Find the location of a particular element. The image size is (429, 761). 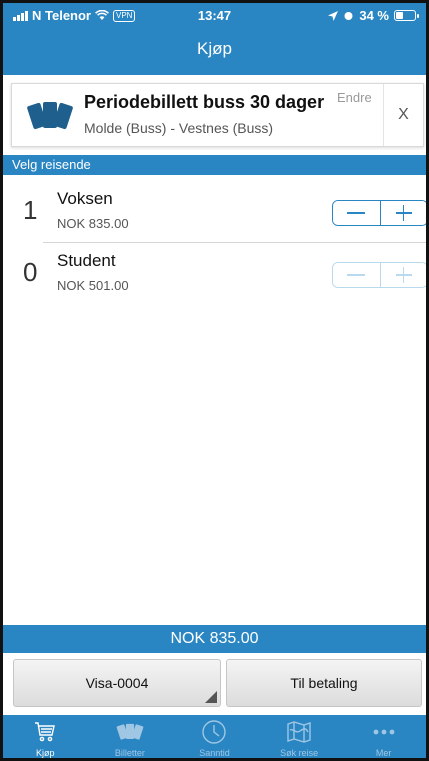

tab-bar: Kjøp Billetter Sanntid Søk reise Mer is located at coordinates (214, 736).